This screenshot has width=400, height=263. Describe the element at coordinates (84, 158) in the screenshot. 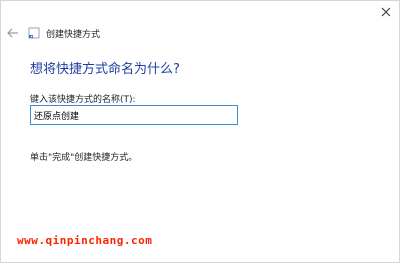

I see `finish-hint-text: 单击"完成"创建快捷方式。` at that location.